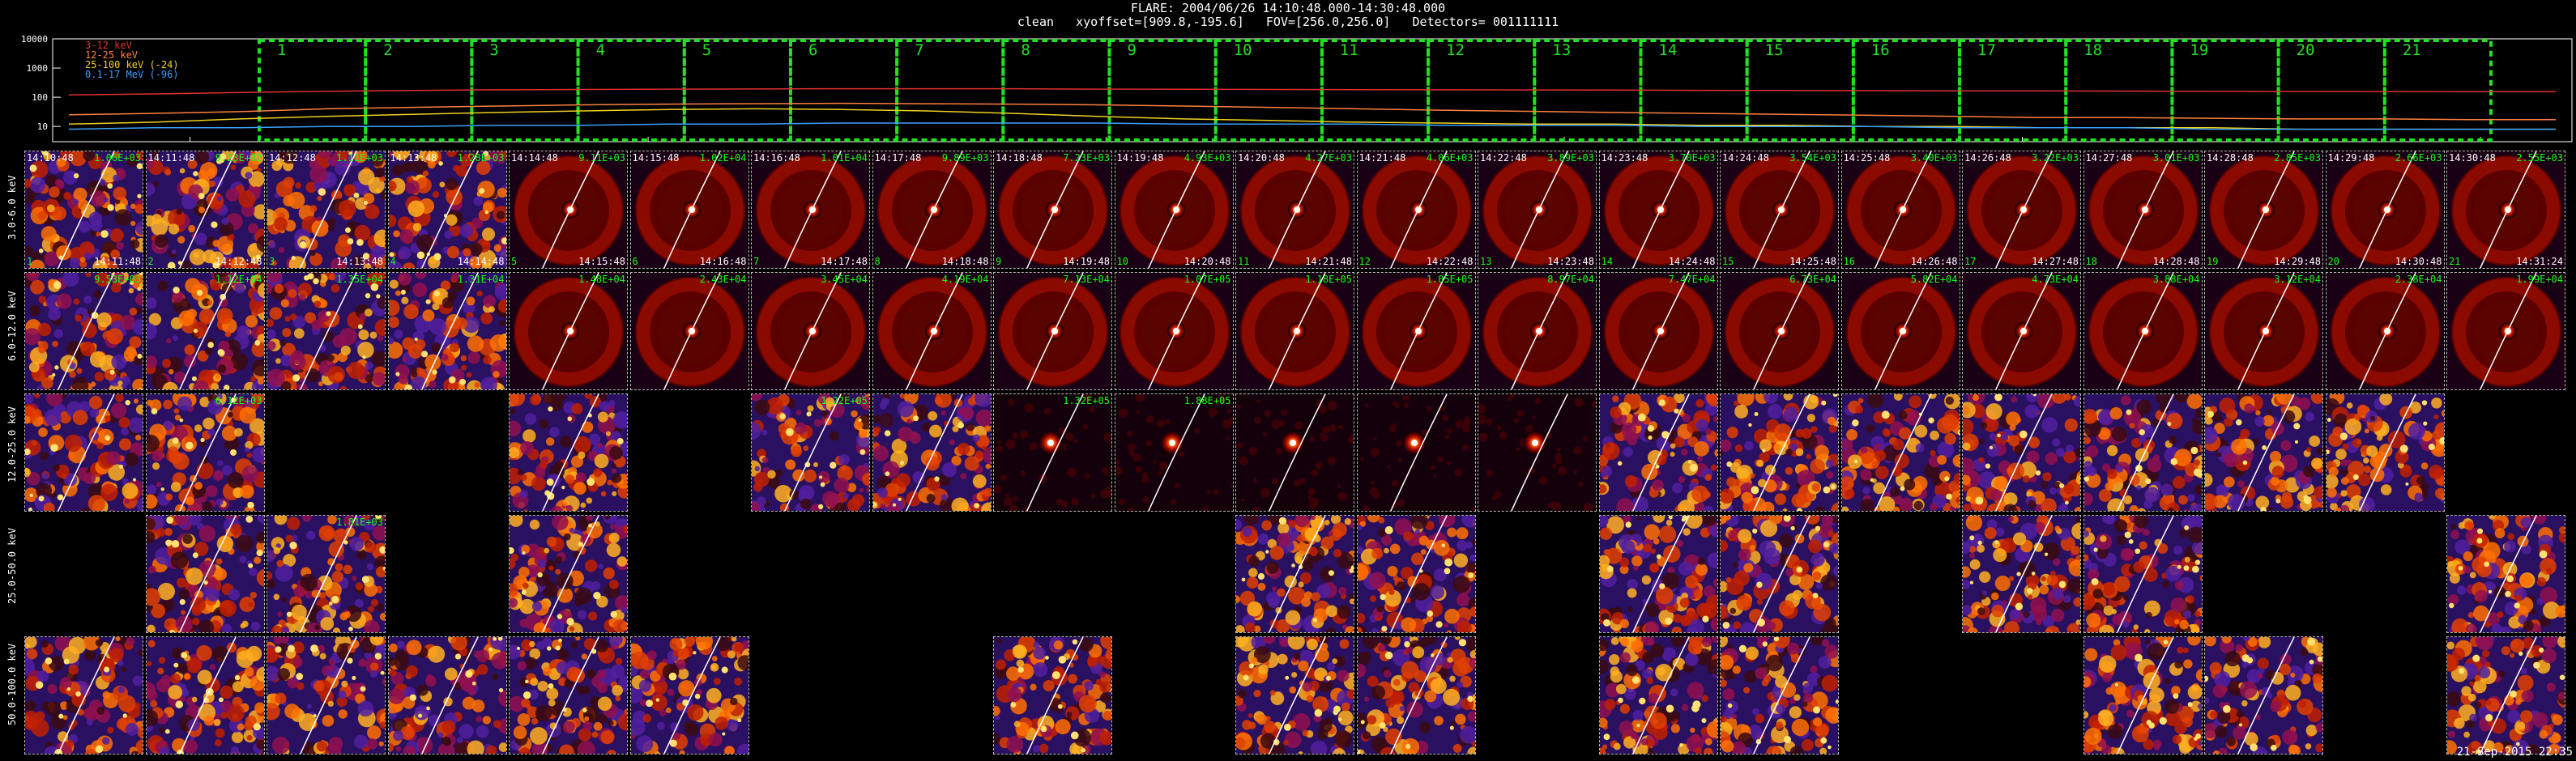 The width and height of the screenshot is (2576, 761). What do you see at coordinates (191, 145) in the screenshot?
I see `x-tick-label: 14:12` at bounding box center [191, 145].